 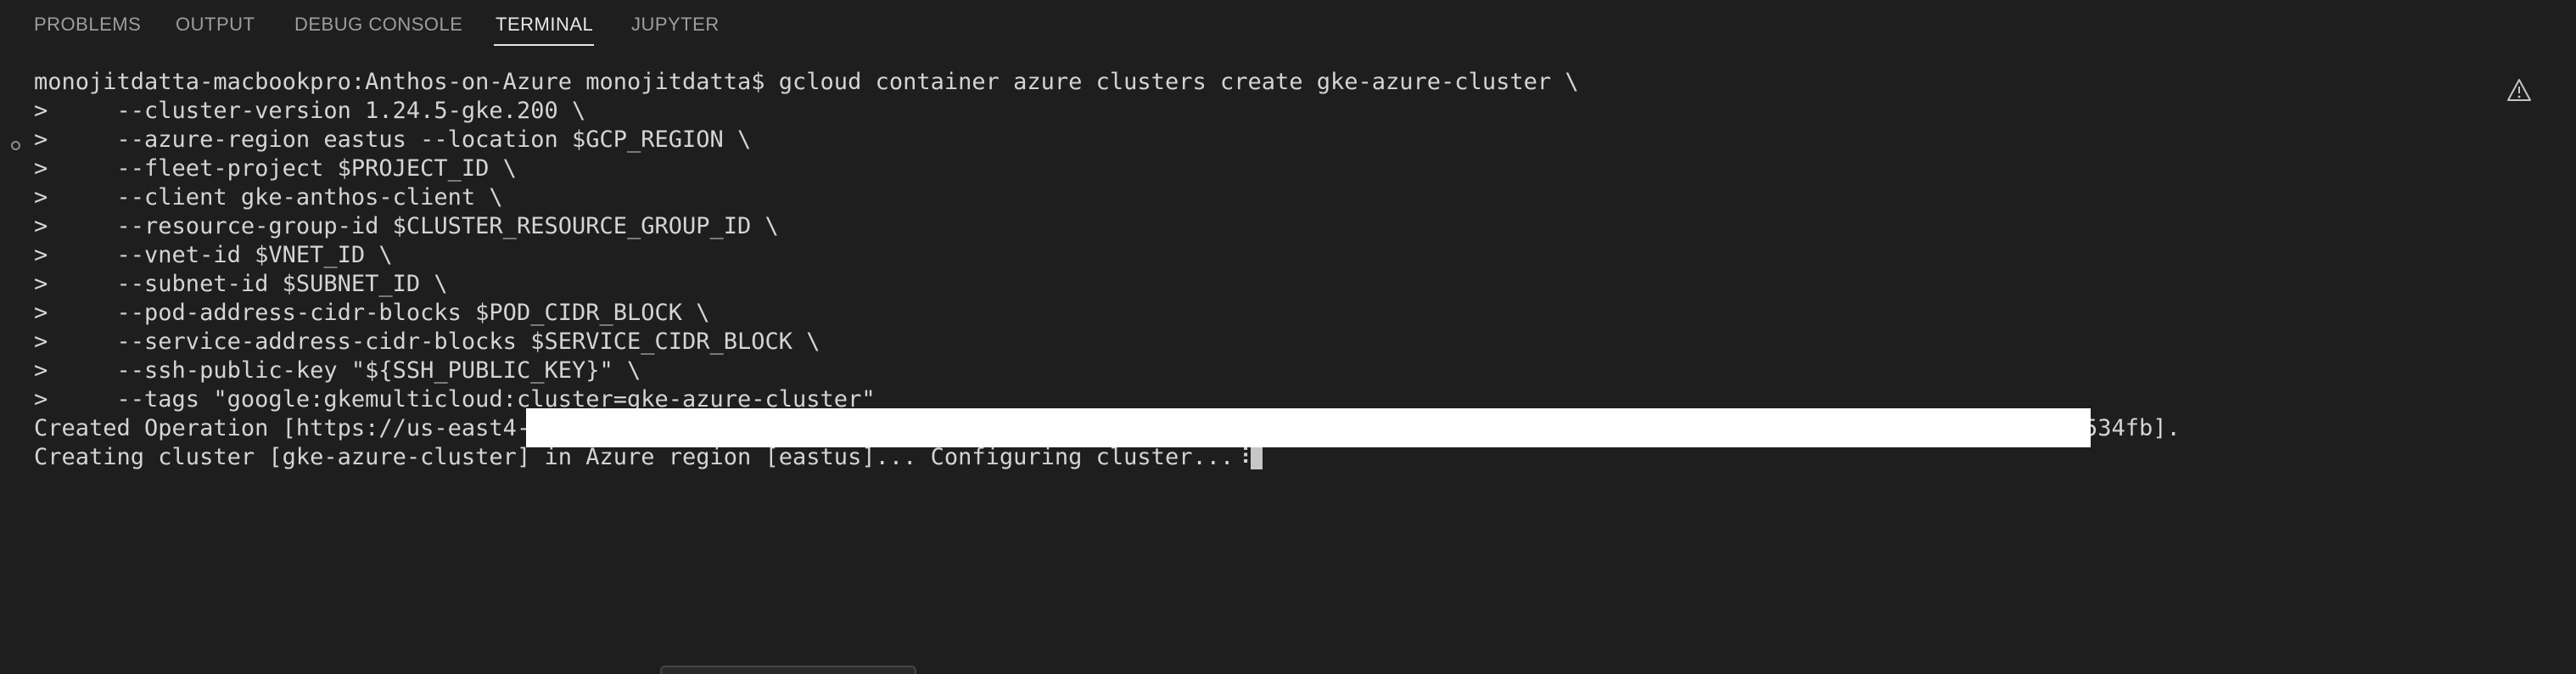 I want to click on terminal-line: > --cluster-version 1.24.5-gke.200 \, so click(x=310, y=111).